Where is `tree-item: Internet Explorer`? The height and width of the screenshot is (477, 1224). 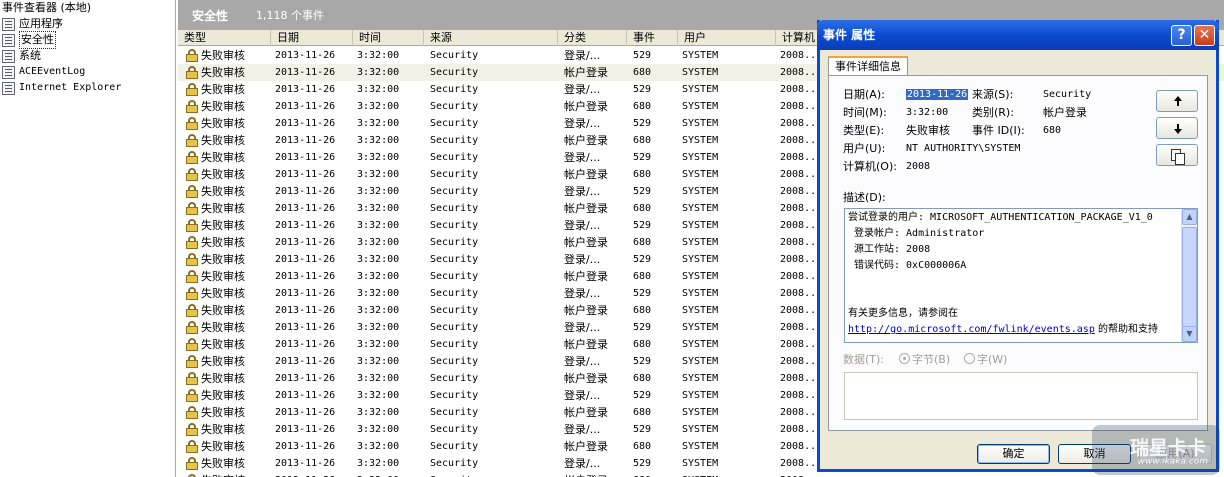 tree-item: Internet Explorer is located at coordinates (87, 88).